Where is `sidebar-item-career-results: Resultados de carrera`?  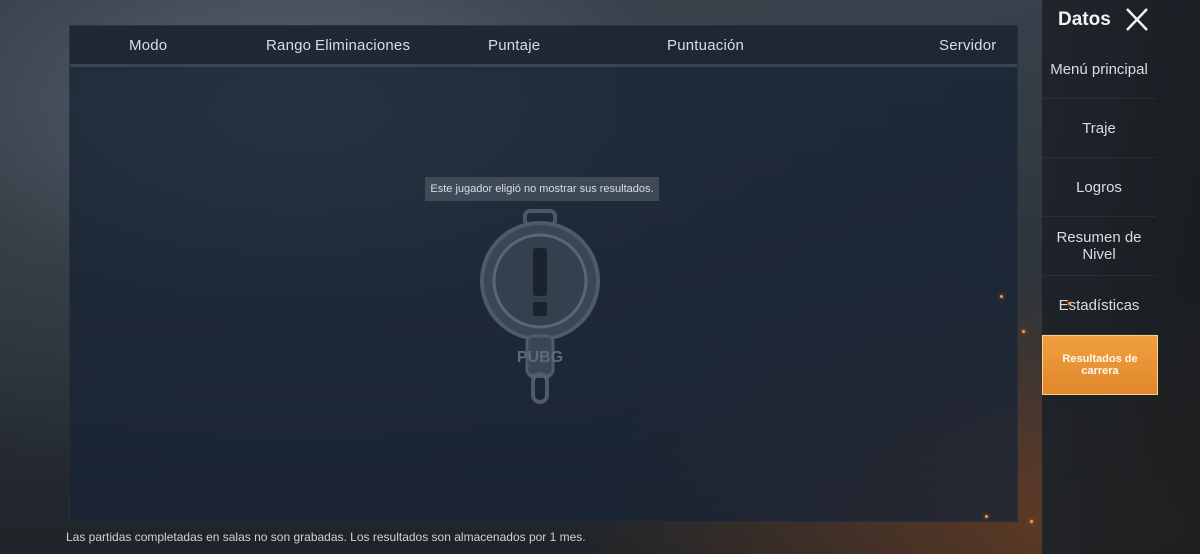 sidebar-item-career-results: Resultados de carrera is located at coordinates (1100, 365).